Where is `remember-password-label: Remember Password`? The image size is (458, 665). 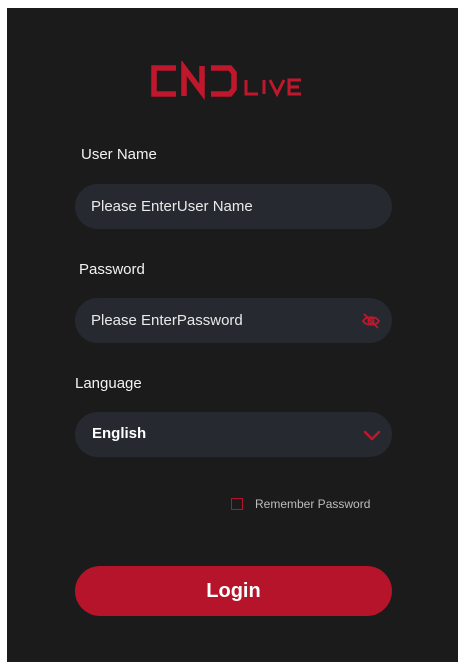 remember-password-label: Remember Password is located at coordinates (313, 504).